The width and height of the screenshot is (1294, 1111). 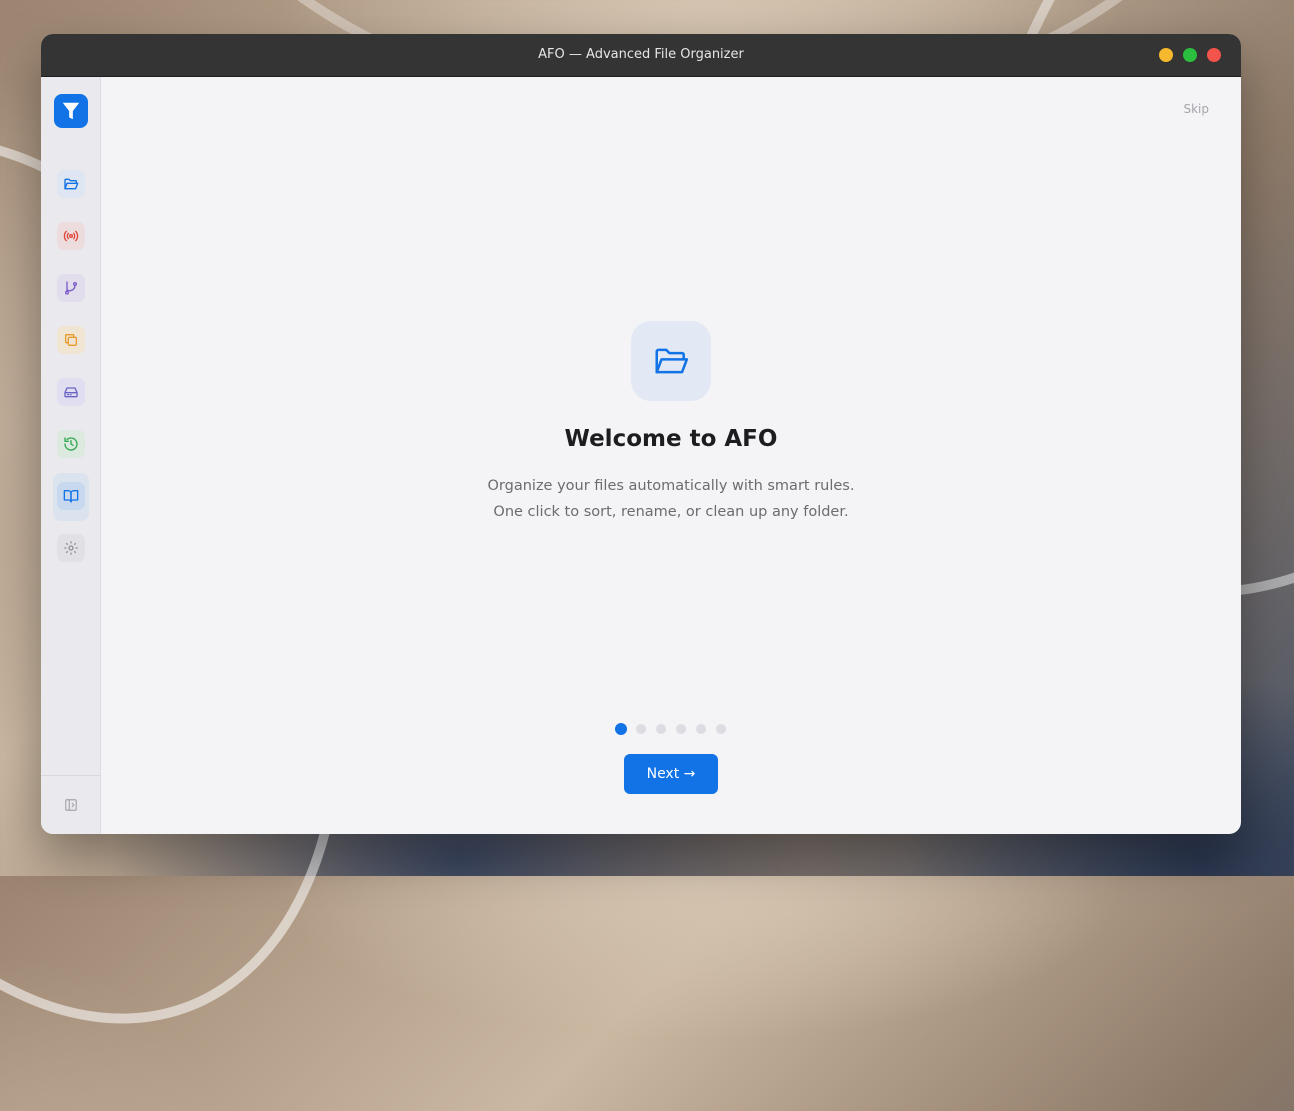 I want to click on history-icon, so click(x=71, y=444).